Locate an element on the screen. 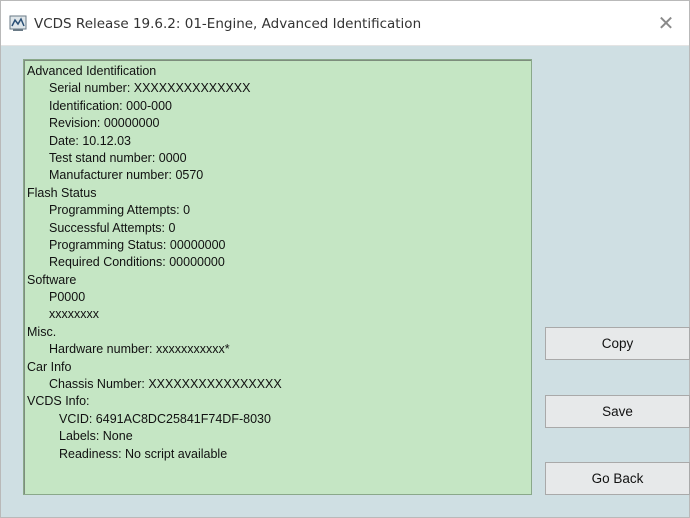 Image resolution: width=690 pixels, height=518 pixels. copy-button: Copy is located at coordinates (617, 343).